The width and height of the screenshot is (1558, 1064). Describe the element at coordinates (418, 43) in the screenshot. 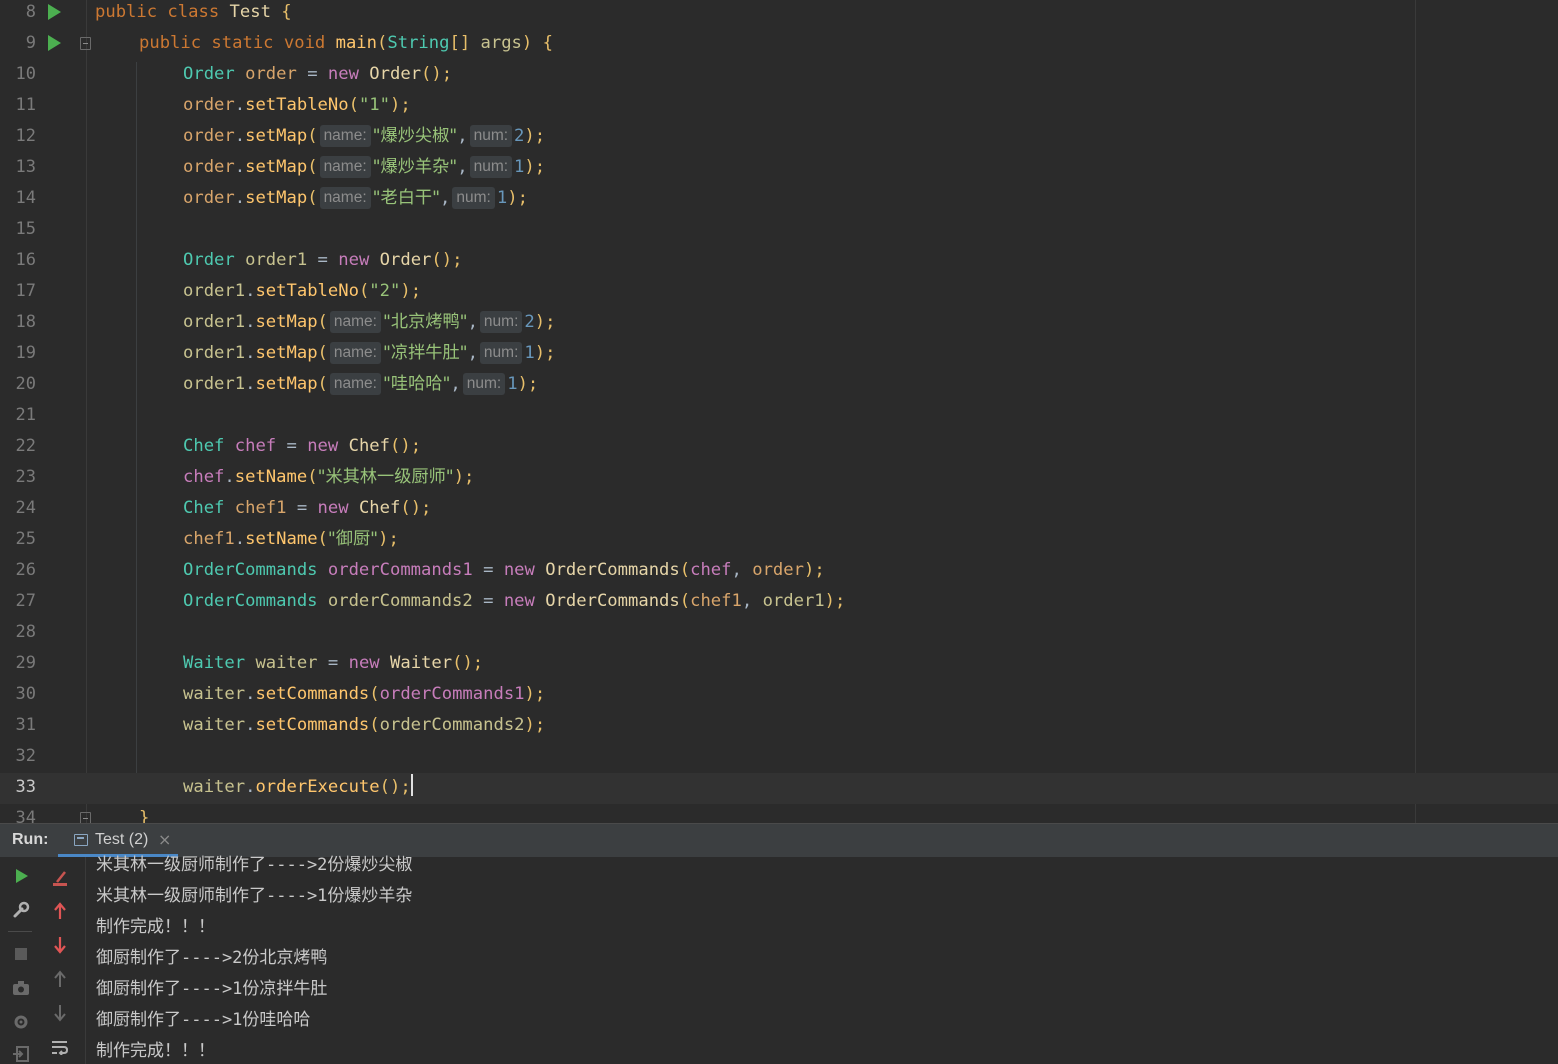

I see `token: String` at that location.